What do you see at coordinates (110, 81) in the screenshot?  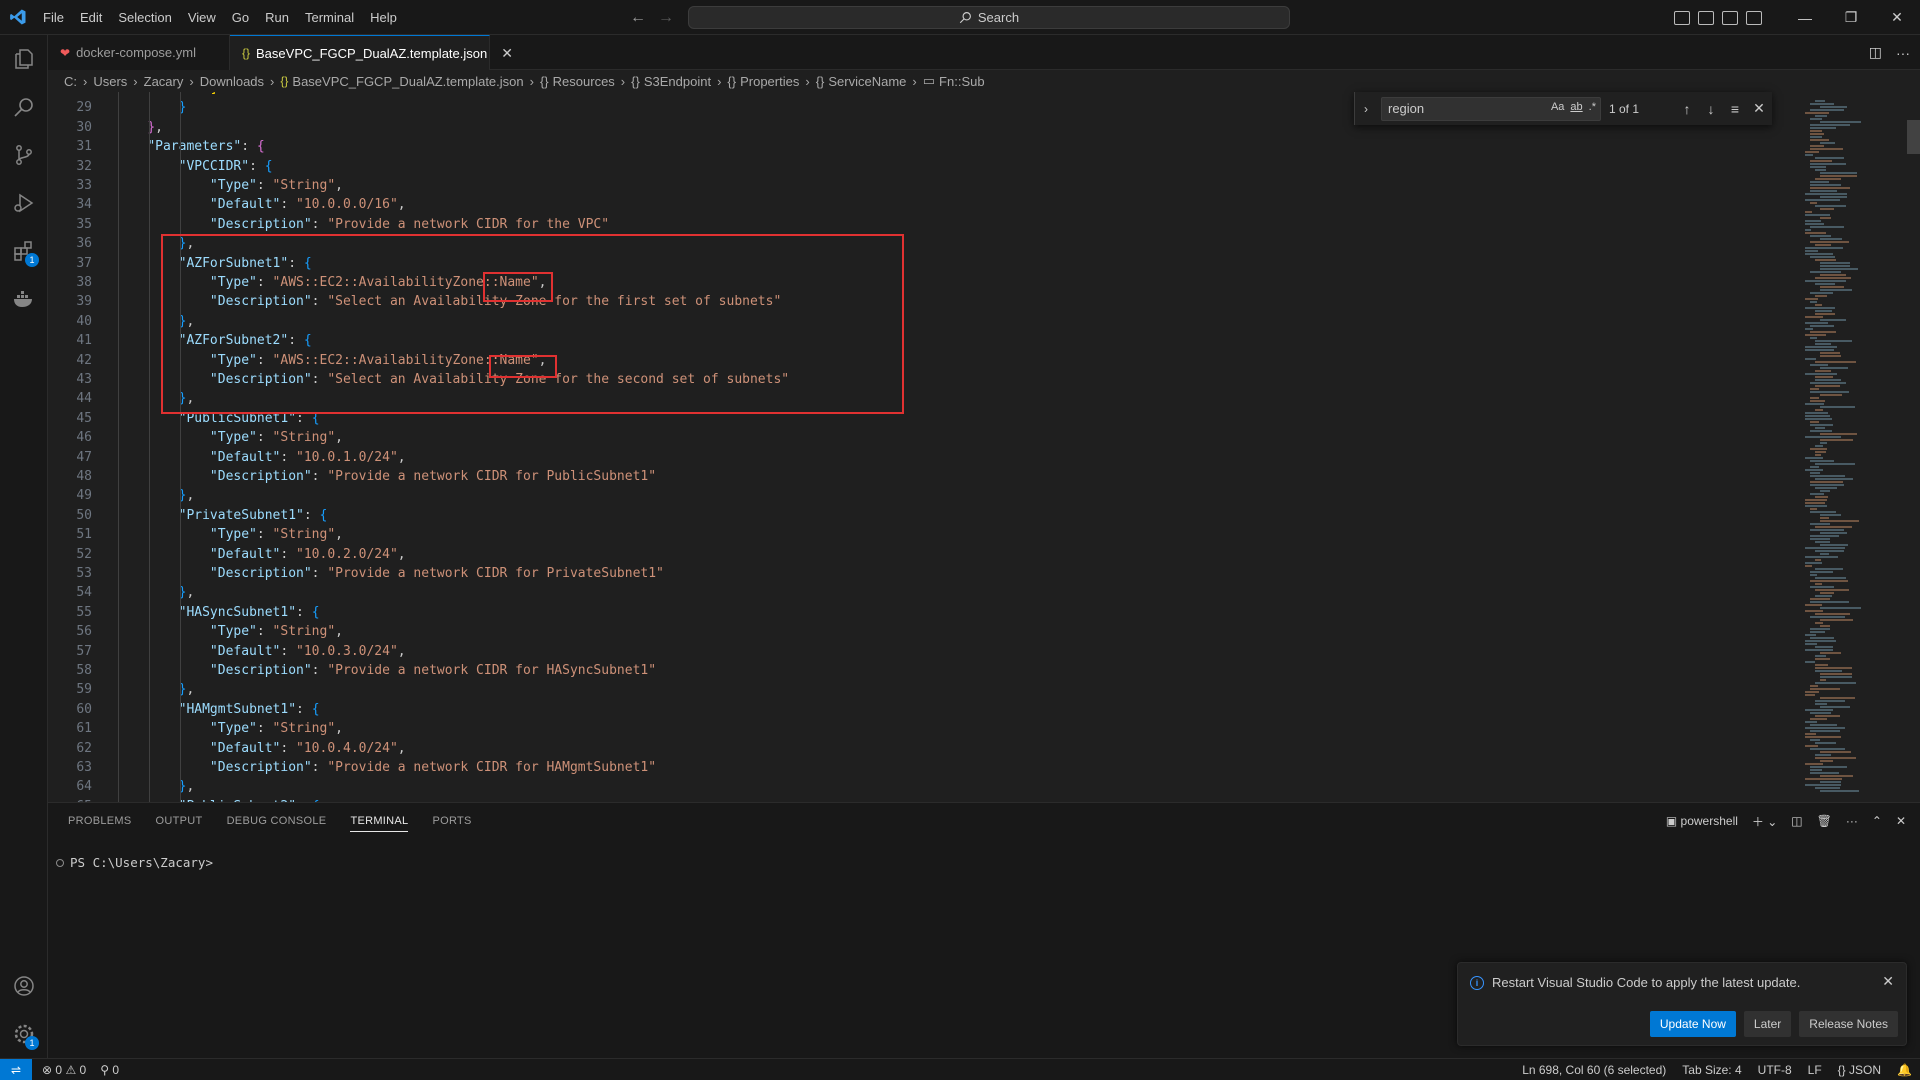 I see `breadcrumb-item: Users` at bounding box center [110, 81].